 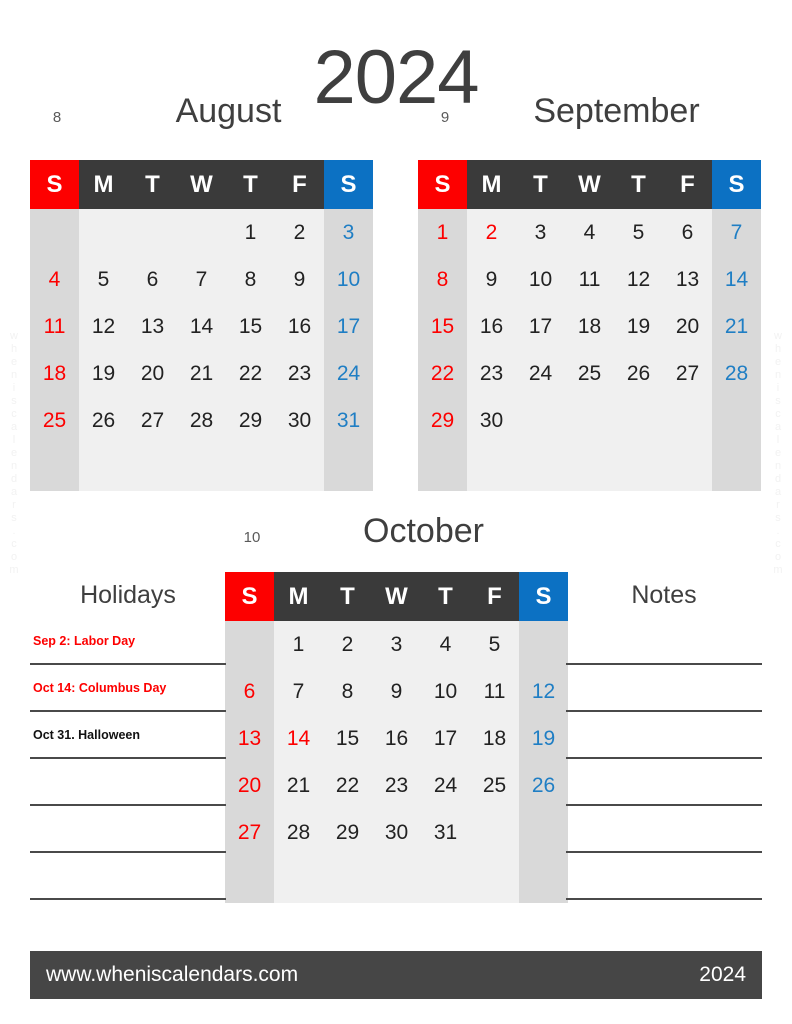 What do you see at coordinates (128, 641) in the screenshot?
I see `holiday-row: Sep 2: Labor Day` at bounding box center [128, 641].